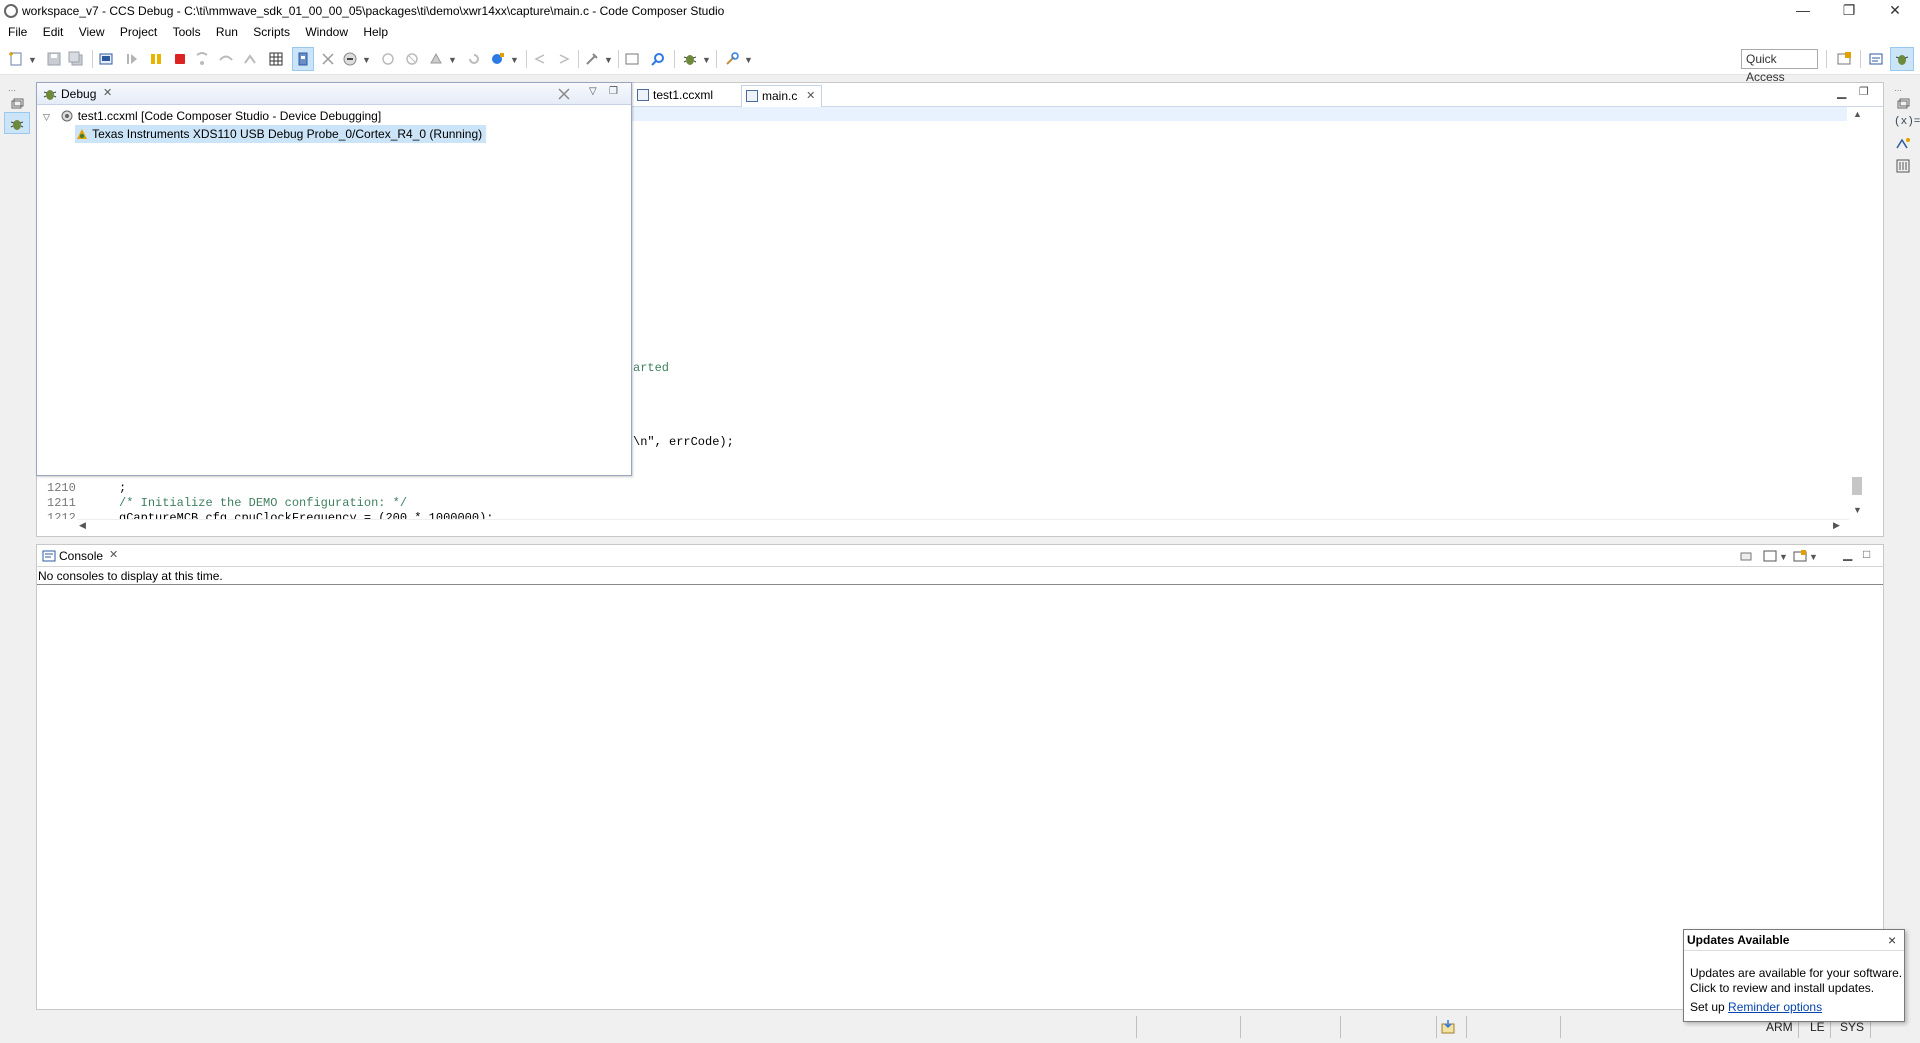  Describe the element at coordinates (1847, 554) in the screenshot. I see `minimize-console-icon: ▁` at that location.